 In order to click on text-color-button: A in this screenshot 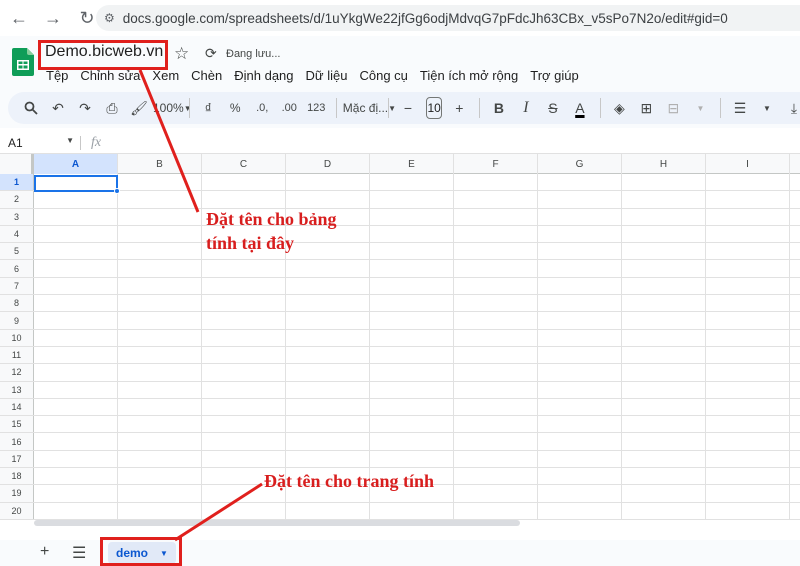, I will do `click(580, 108)`.